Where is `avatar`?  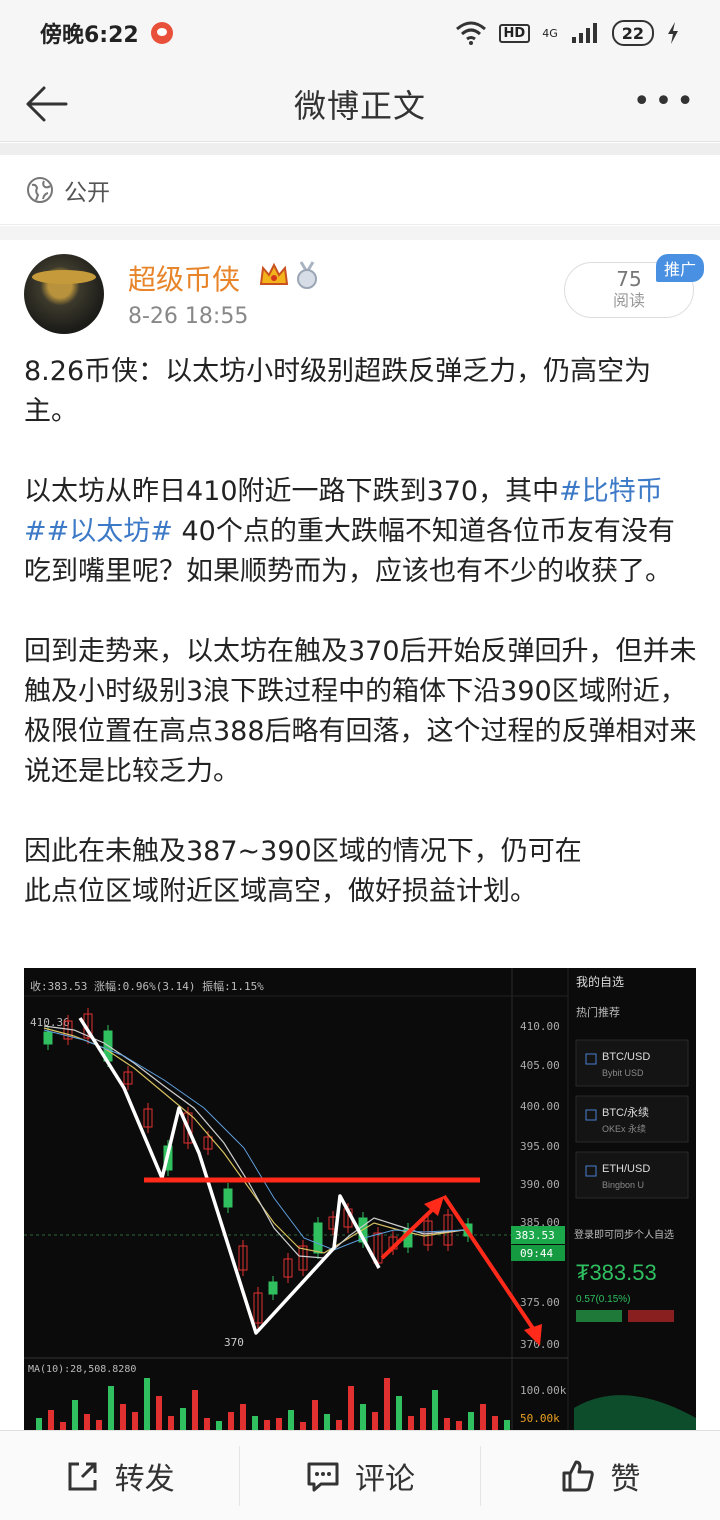 avatar is located at coordinates (64, 294).